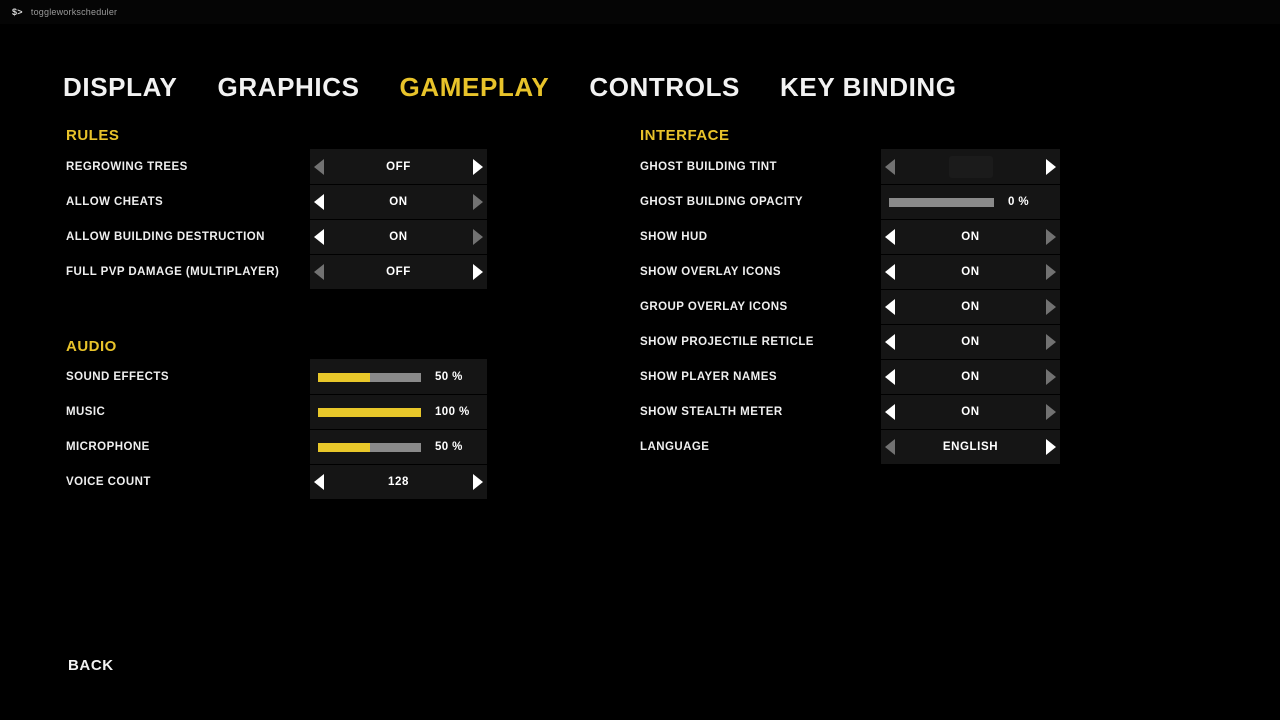 This screenshot has width=1280, height=720. I want to click on option-label-show-hud: SHOW HUD, so click(674, 237).